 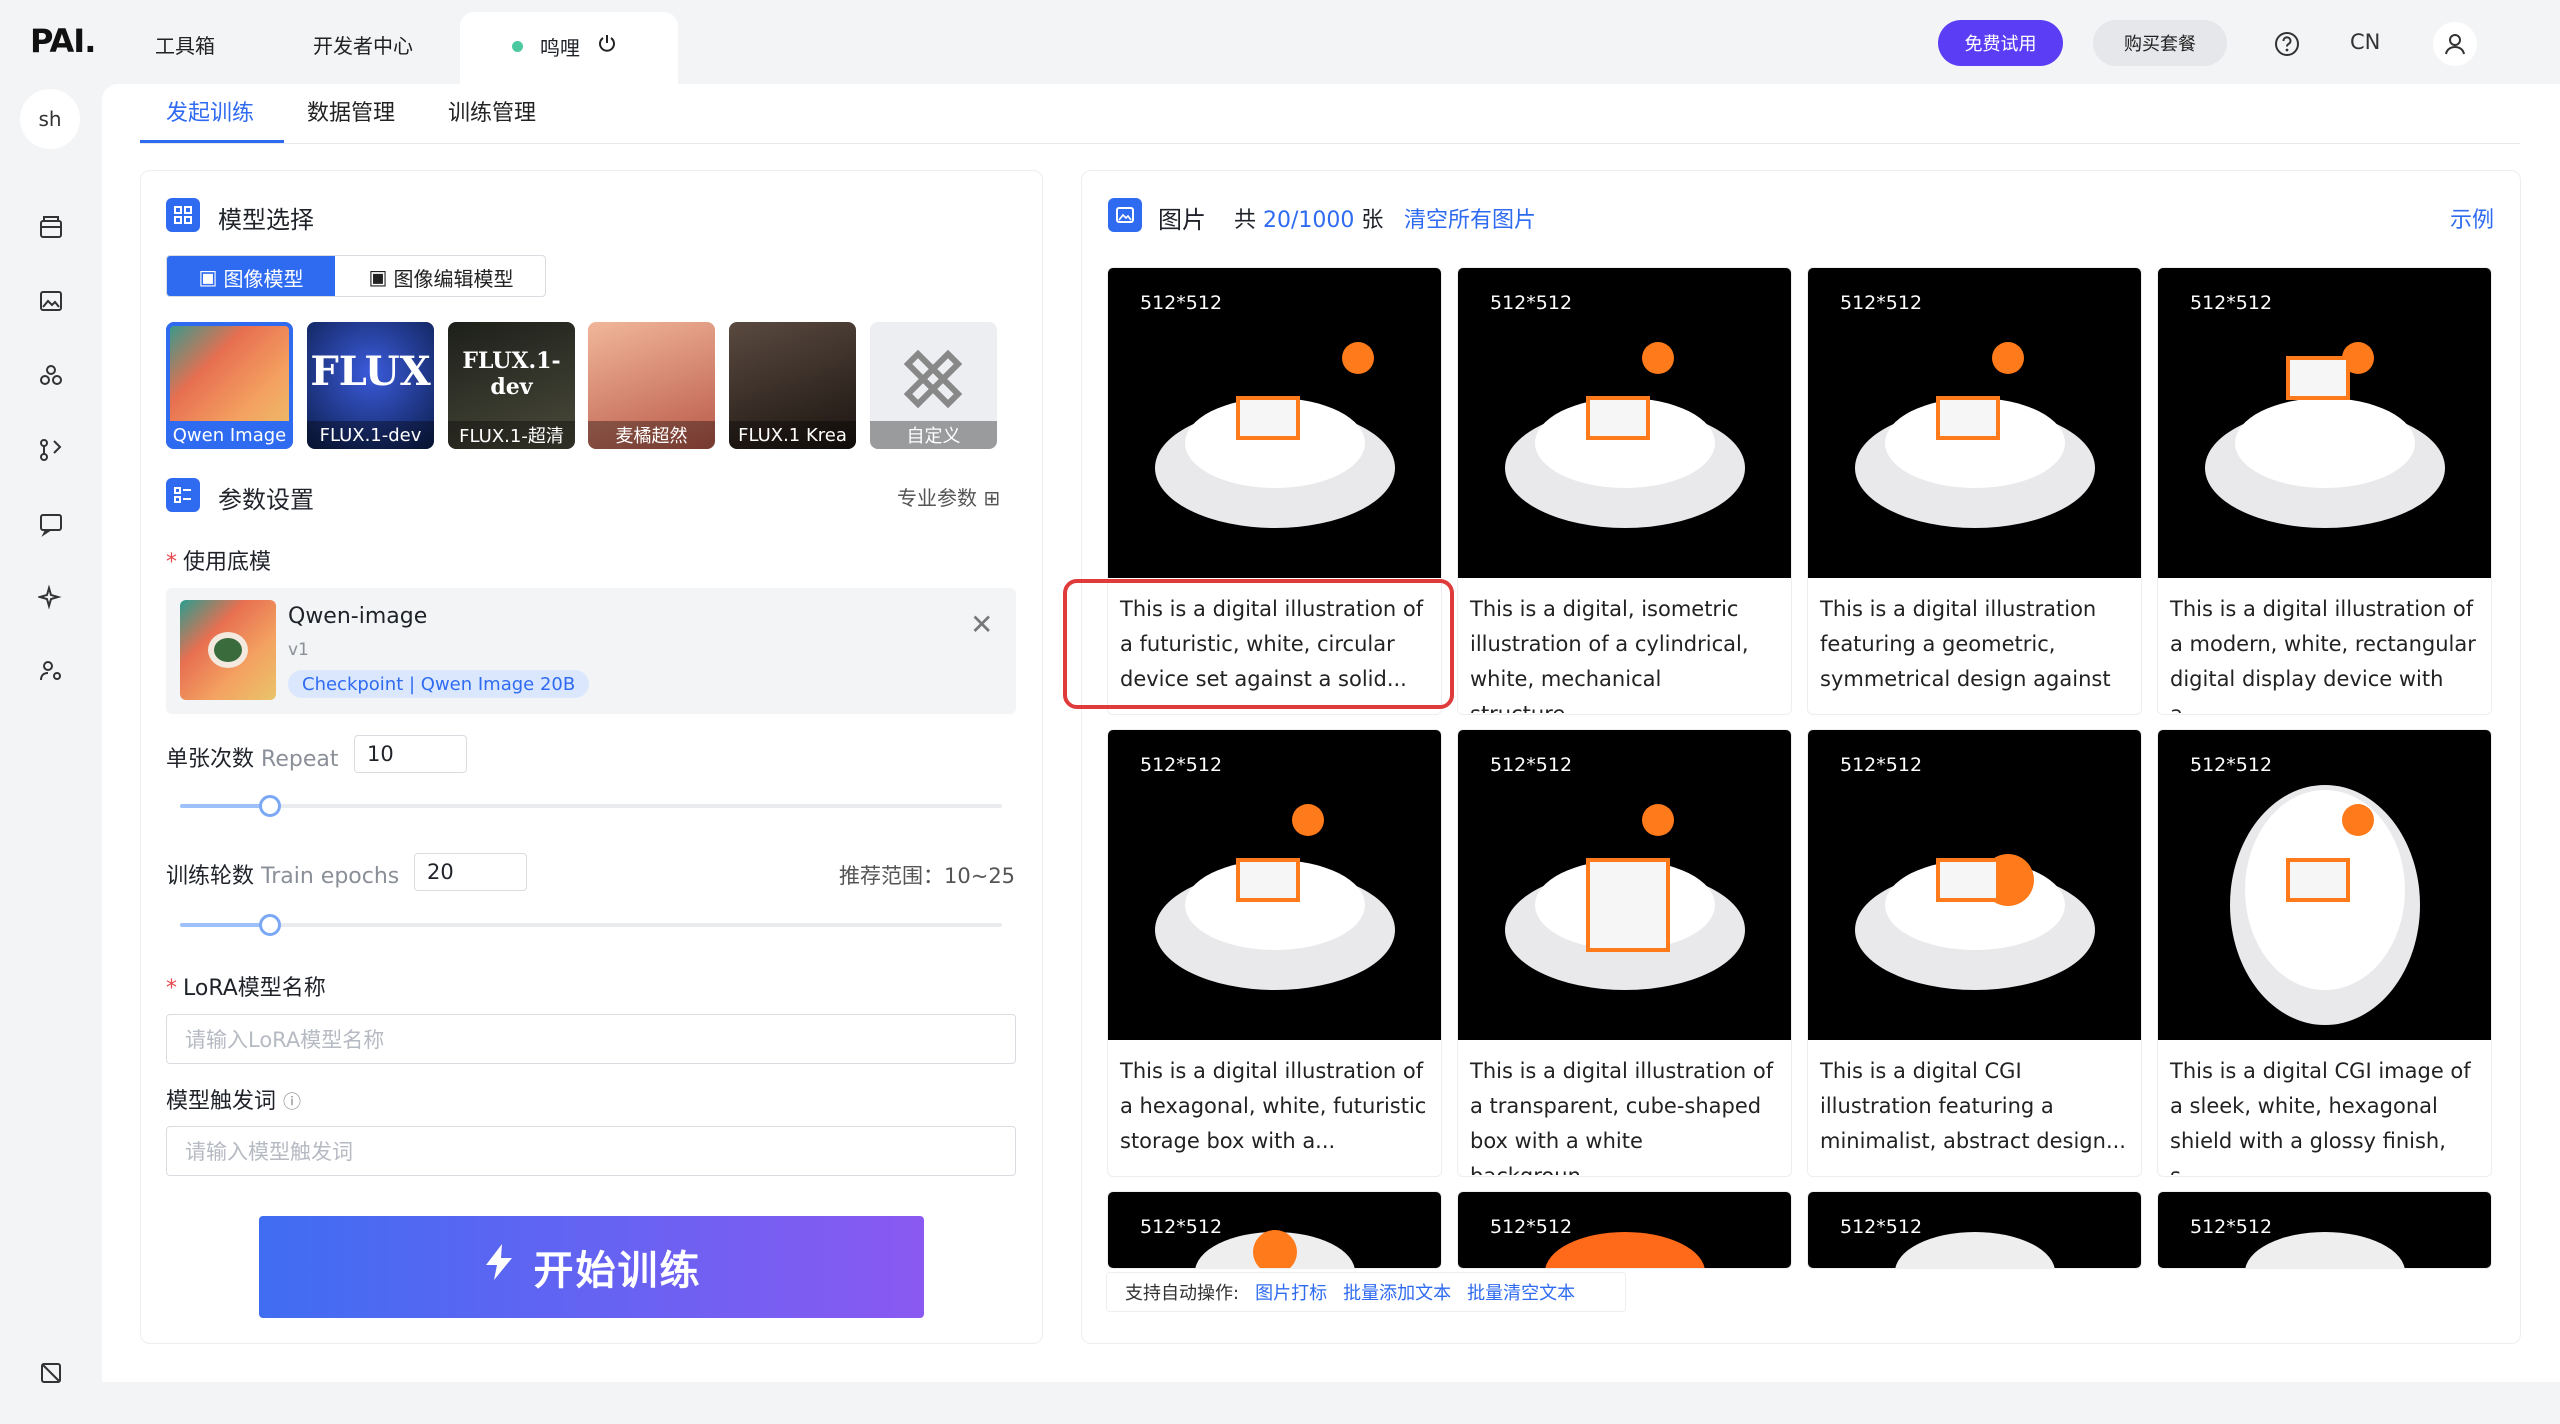 I want to click on base-model-tag: Checkpoint | Qwen Image 20B, so click(x=439, y=684).